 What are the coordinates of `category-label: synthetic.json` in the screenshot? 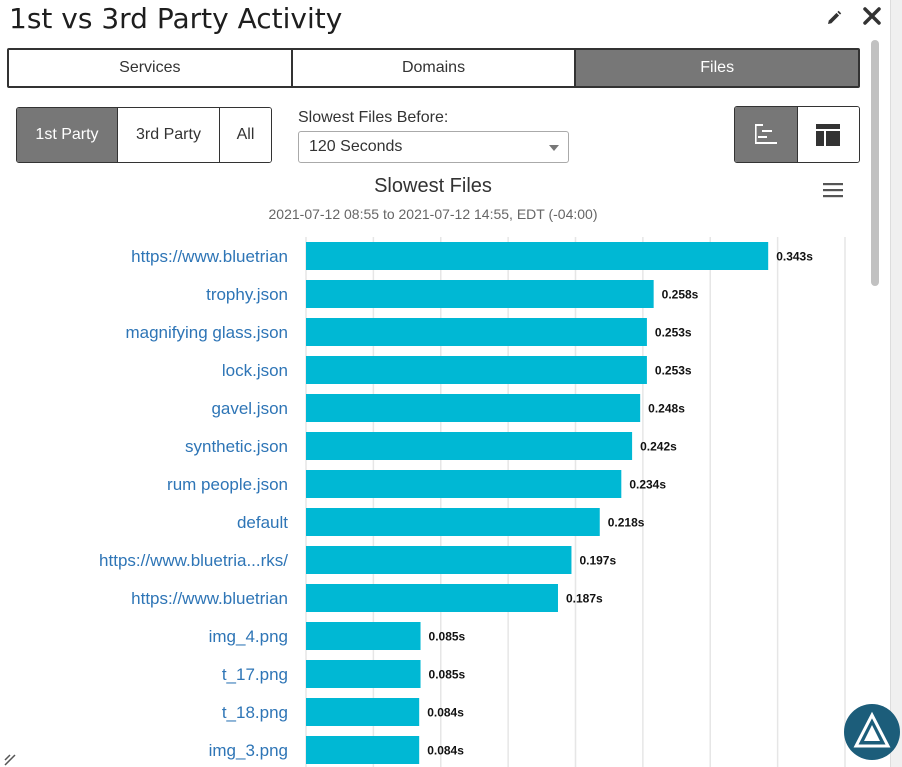 It's located at (236, 446).